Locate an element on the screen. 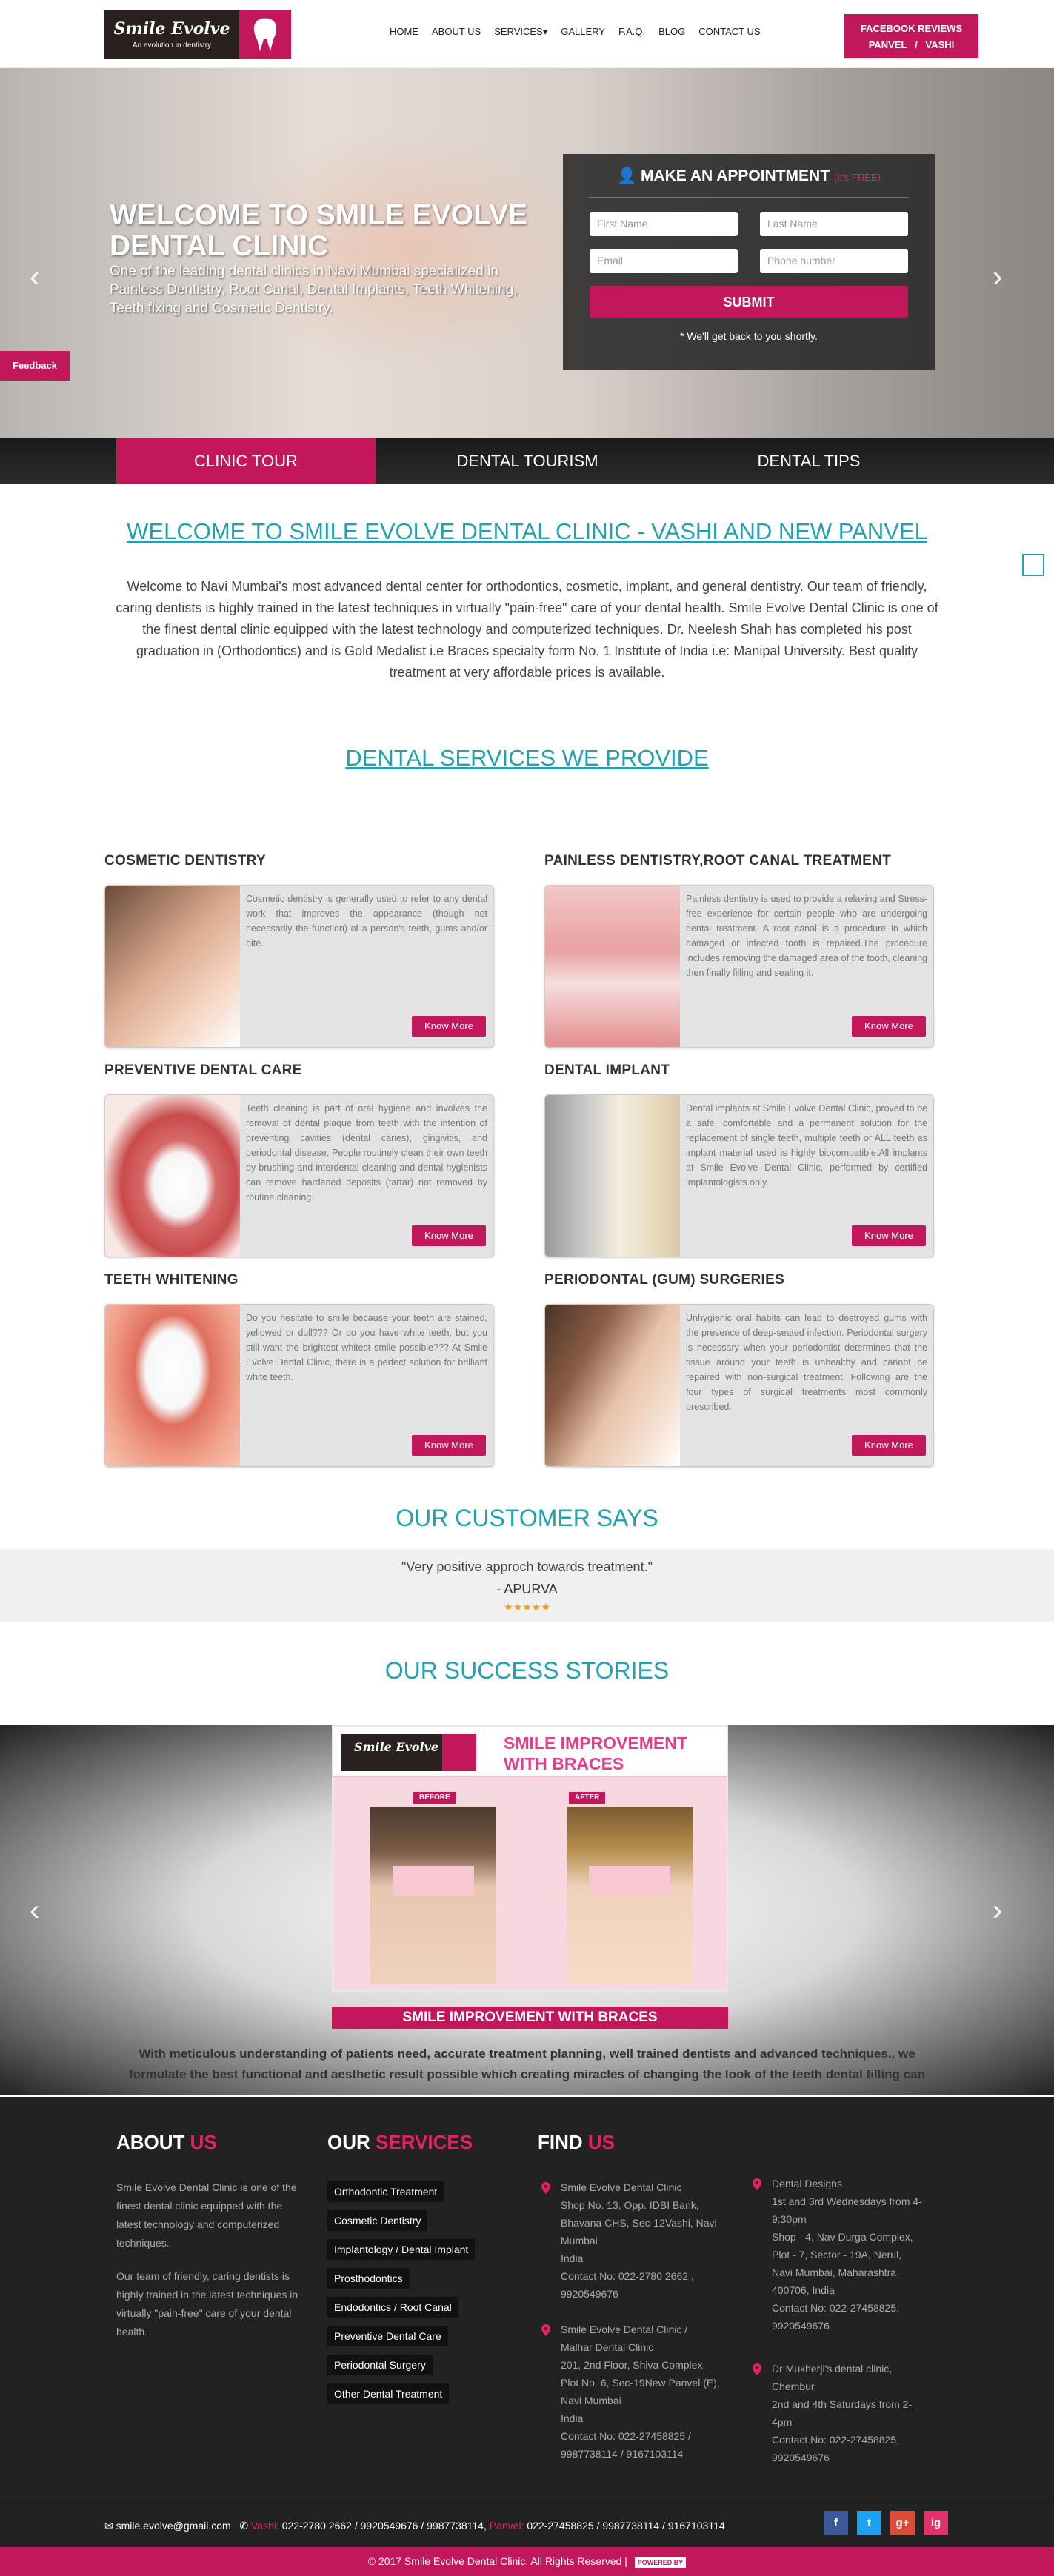 Image resolution: width=1054 pixels, height=2576 pixels. nav-services-label: SERVICES is located at coordinates (518, 31).